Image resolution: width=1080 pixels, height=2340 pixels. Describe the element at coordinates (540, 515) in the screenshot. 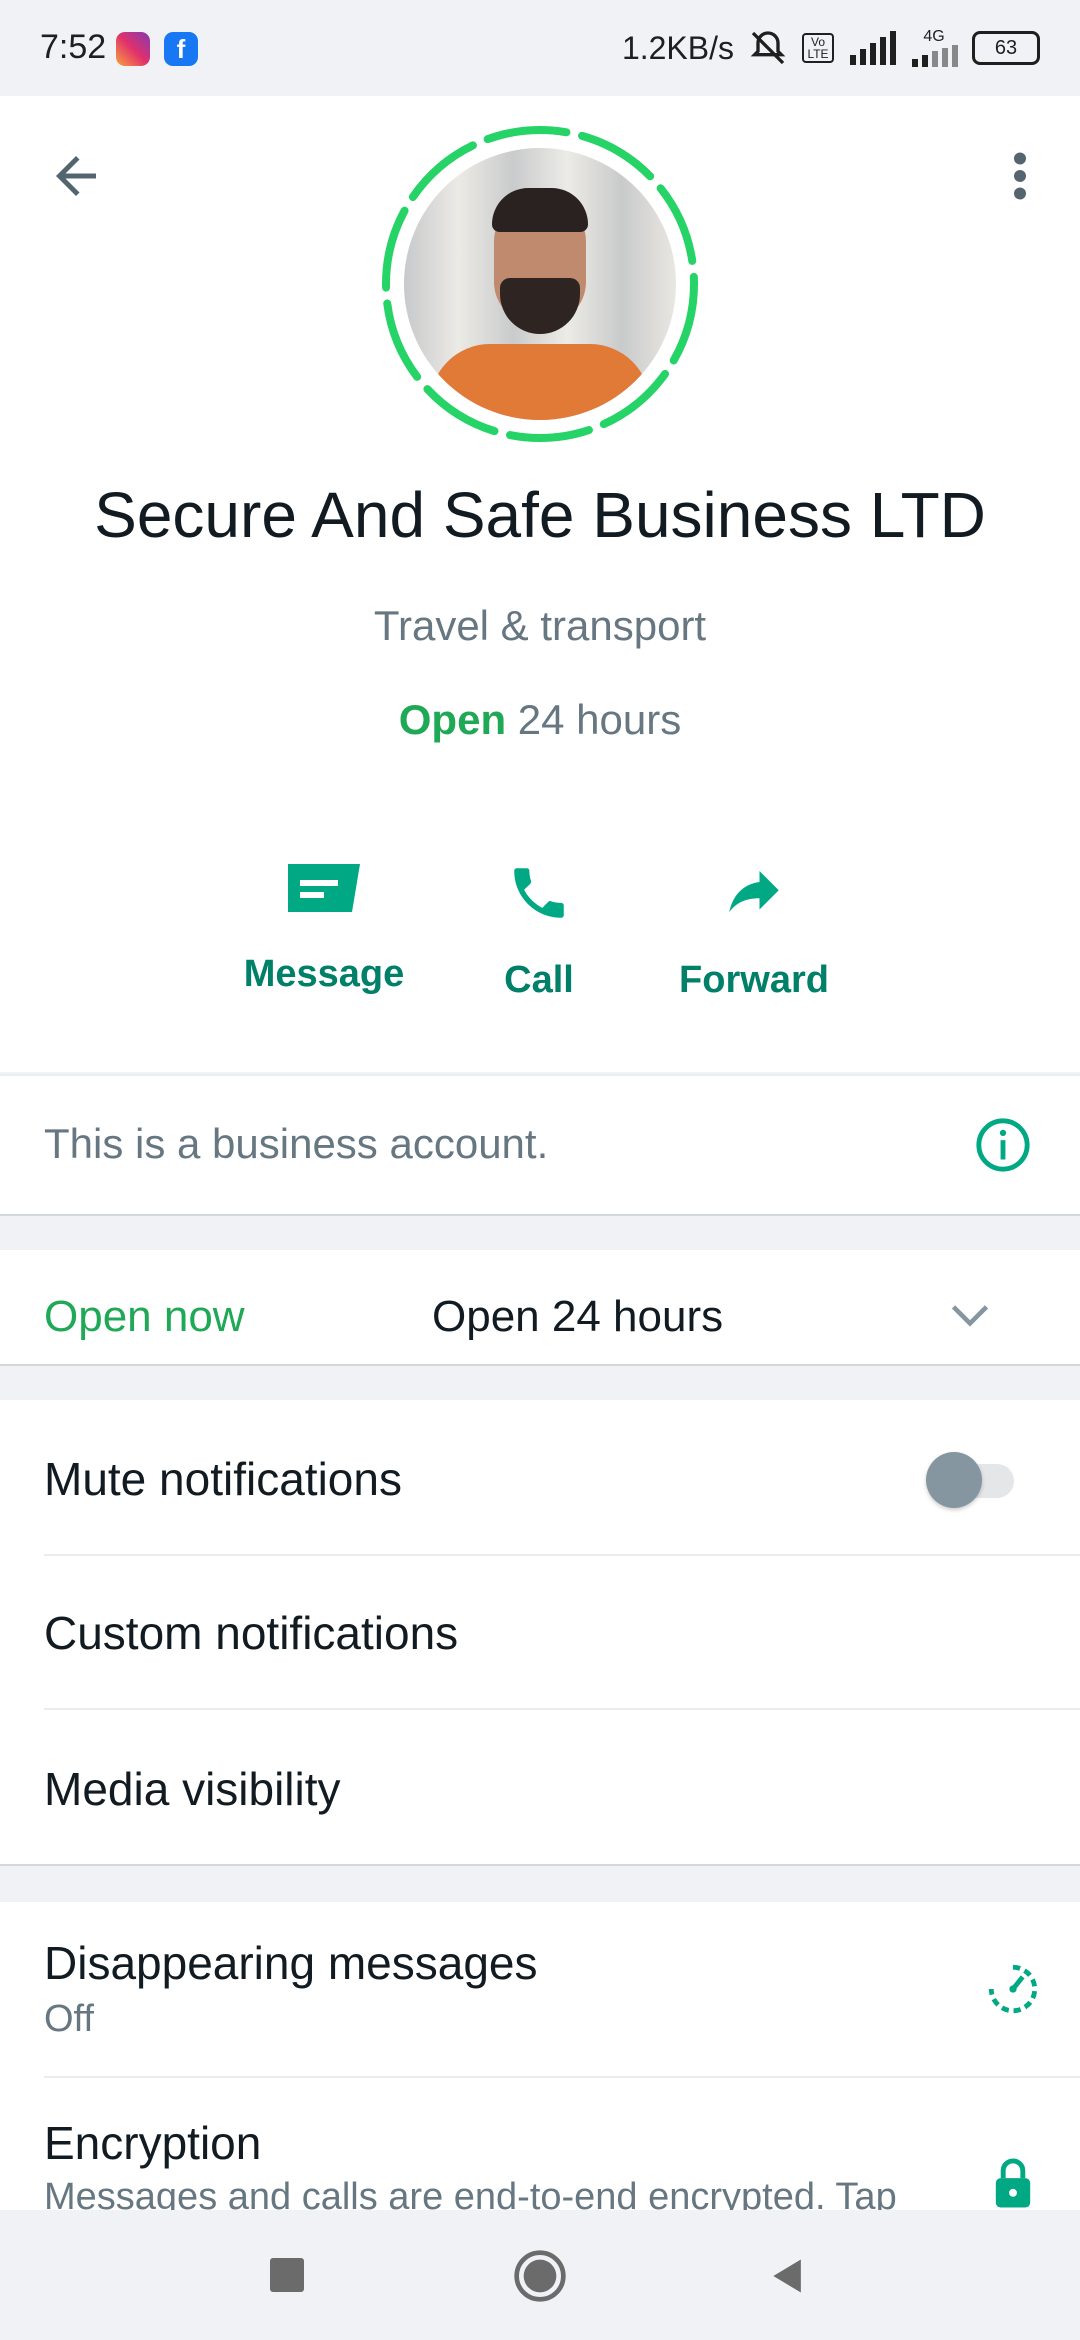

I see `business-name: Secure And Safe Business LTD` at that location.